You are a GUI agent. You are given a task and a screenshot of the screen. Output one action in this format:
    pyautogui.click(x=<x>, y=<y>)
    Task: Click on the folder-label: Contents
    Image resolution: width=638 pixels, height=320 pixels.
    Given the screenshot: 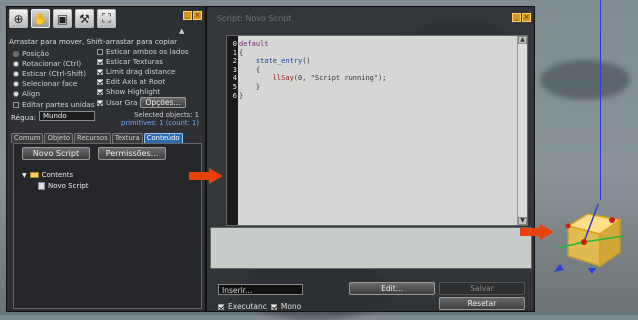 What is the action you would take?
    pyautogui.click(x=57, y=175)
    